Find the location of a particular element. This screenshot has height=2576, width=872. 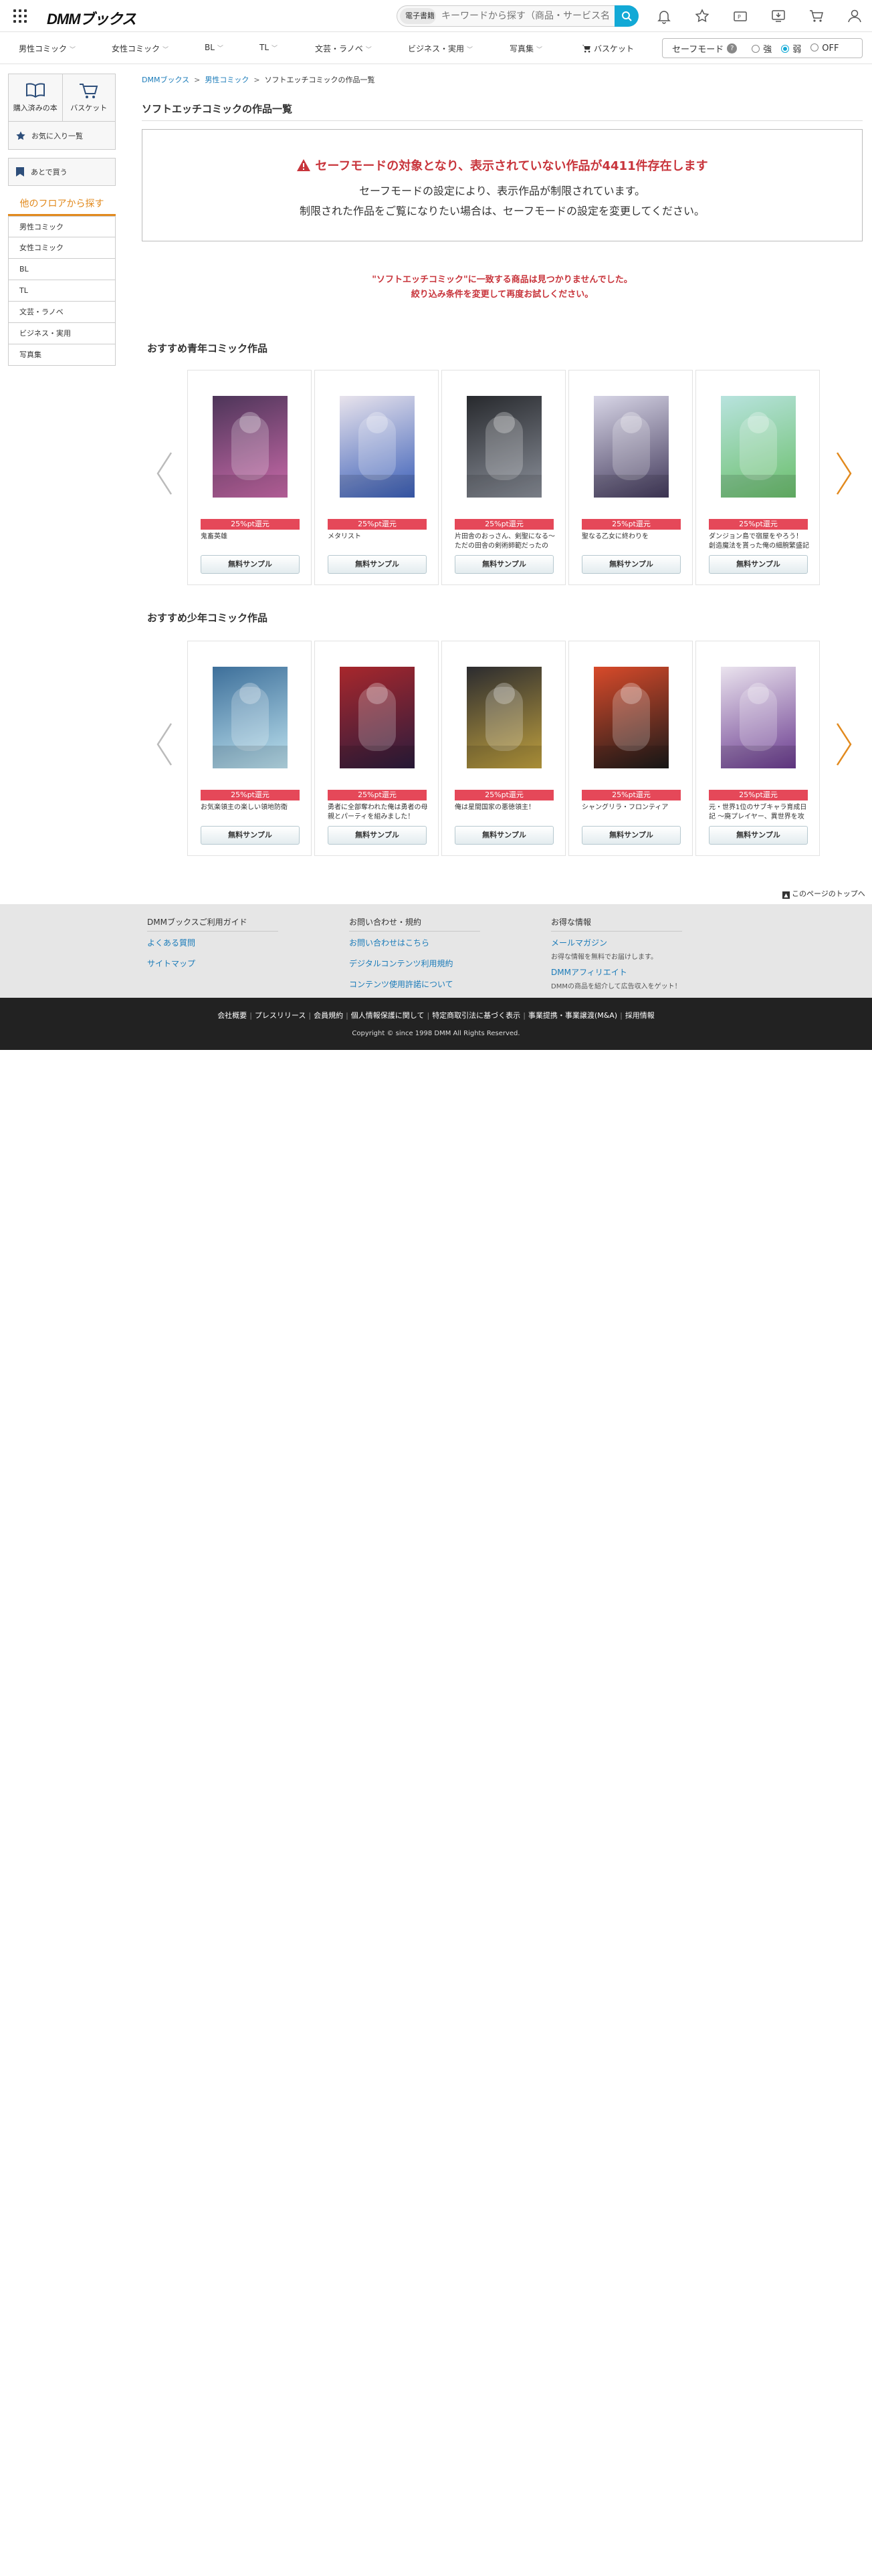

user-icon is located at coordinates (855, 16).